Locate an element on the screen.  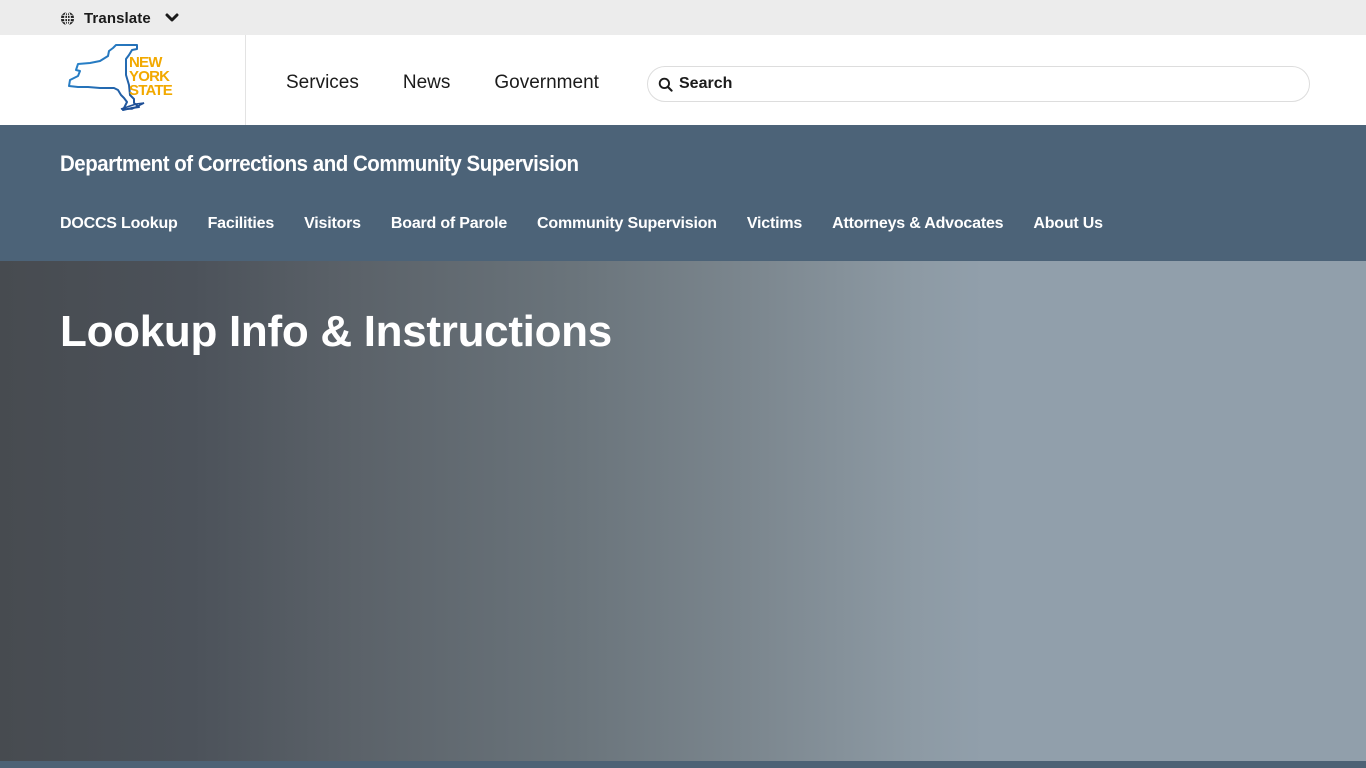
search-box is located at coordinates (978, 84).